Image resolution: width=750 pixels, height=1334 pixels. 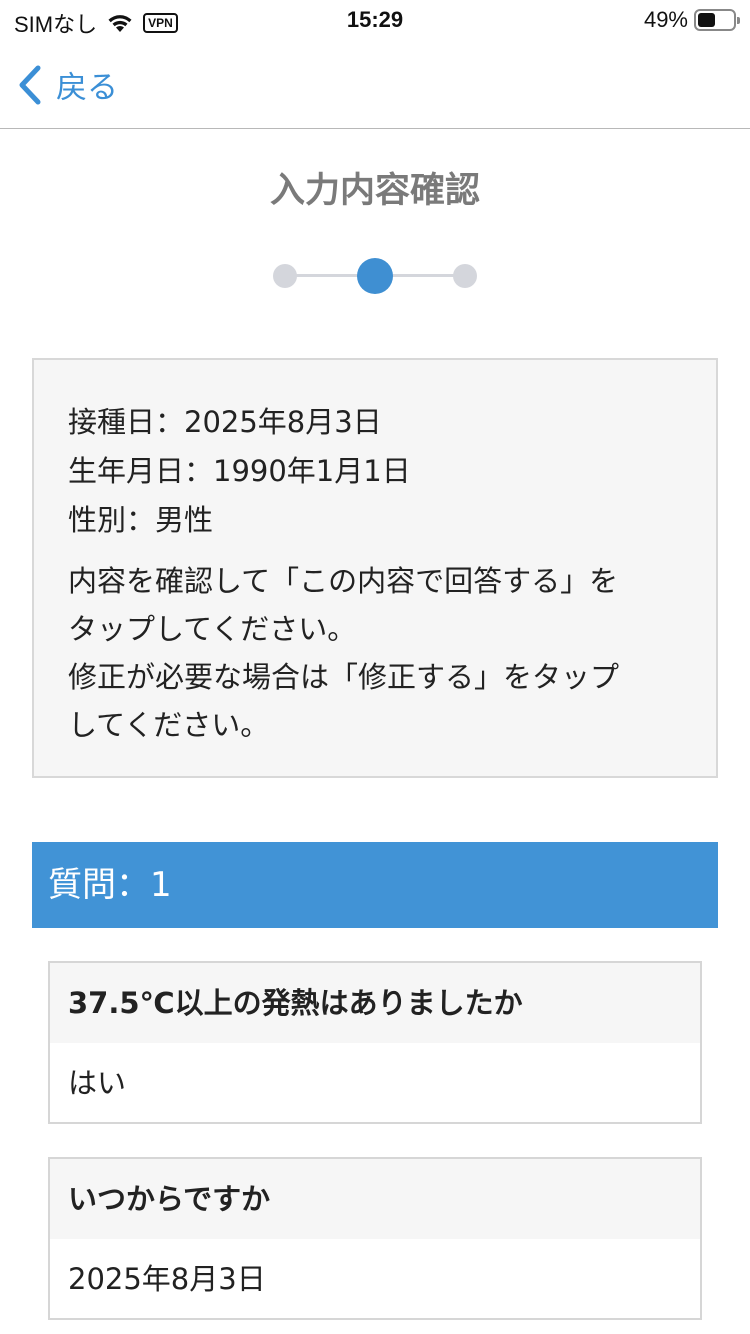 I want to click on question-section-header: 質問：1, so click(x=375, y=885).